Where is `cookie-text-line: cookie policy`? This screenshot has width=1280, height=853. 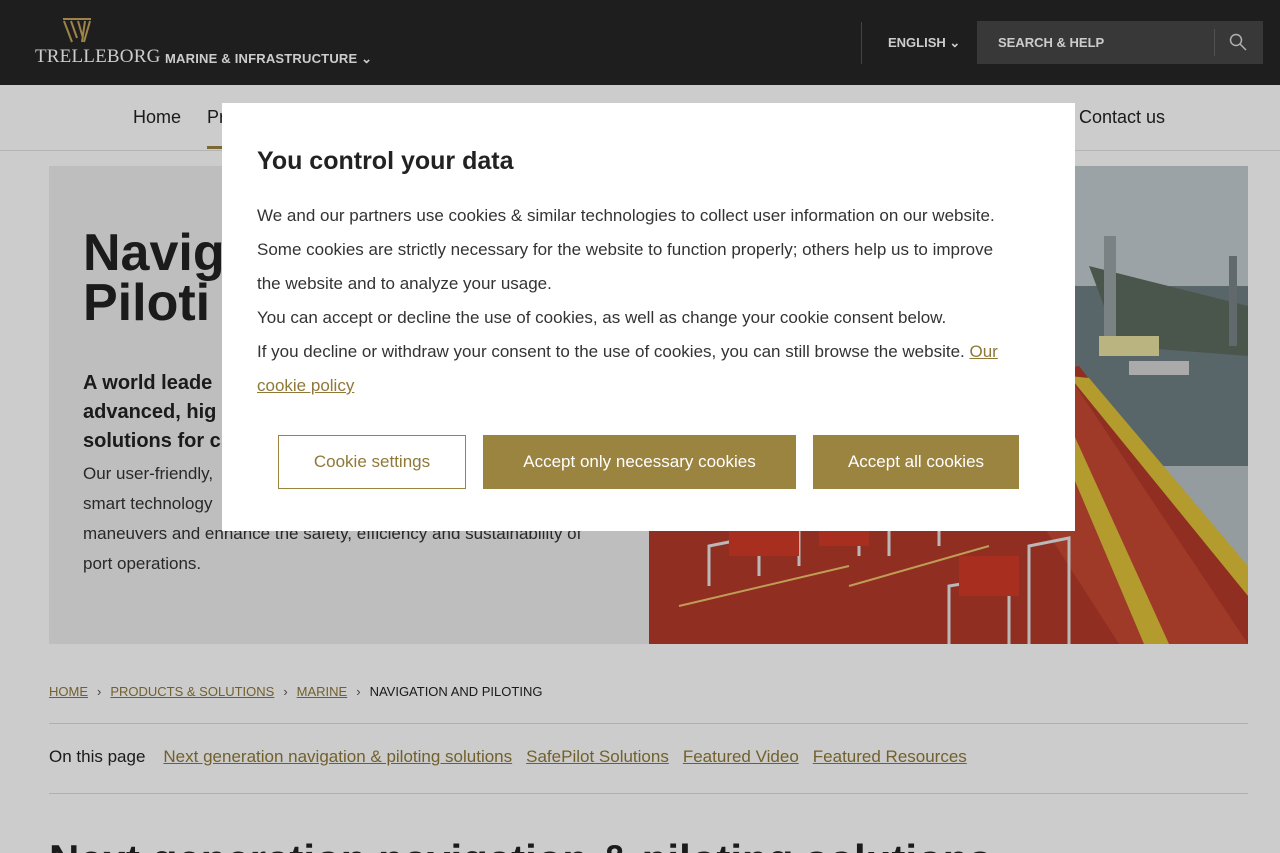 cookie-text-line: cookie policy is located at coordinates (652, 386).